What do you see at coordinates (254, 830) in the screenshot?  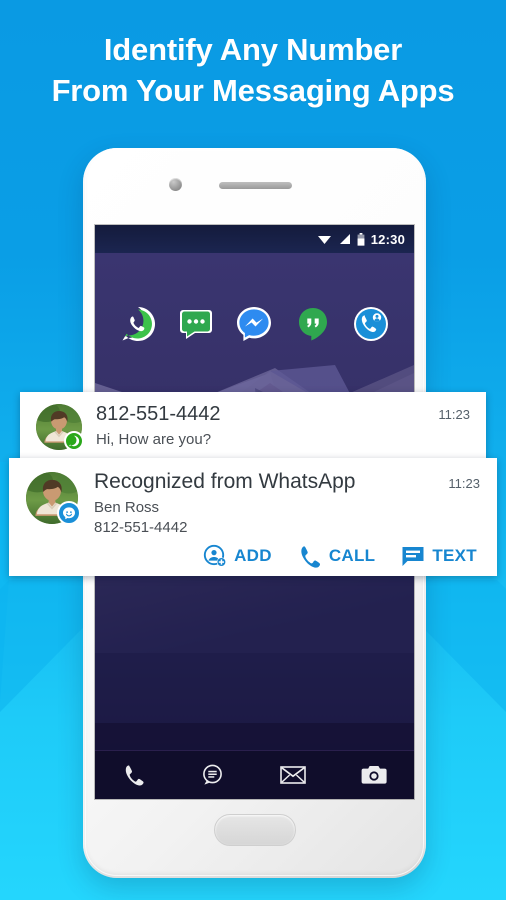 I see `home-button` at bounding box center [254, 830].